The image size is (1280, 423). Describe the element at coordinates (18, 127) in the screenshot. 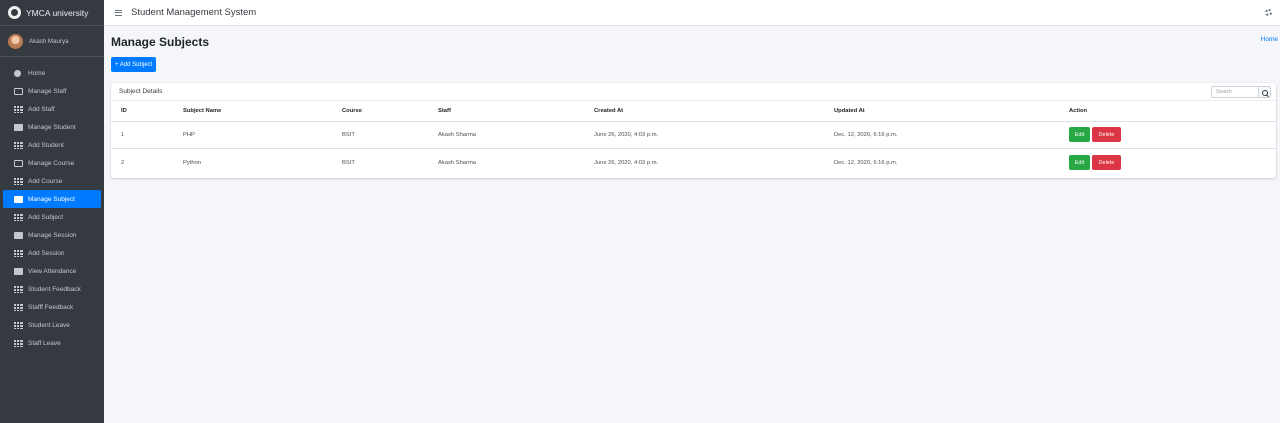

I see `user-graduate-icon` at that location.